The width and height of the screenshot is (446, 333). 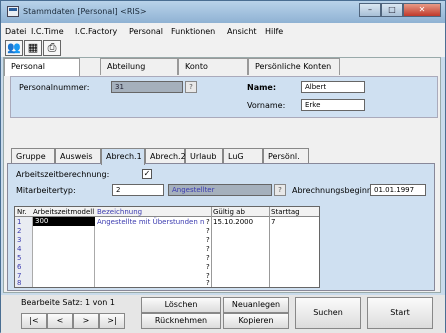 What do you see at coordinates (333, 105) in the screenshot?
I see `vorname-field: Erke` at bounding box center [333, 105].